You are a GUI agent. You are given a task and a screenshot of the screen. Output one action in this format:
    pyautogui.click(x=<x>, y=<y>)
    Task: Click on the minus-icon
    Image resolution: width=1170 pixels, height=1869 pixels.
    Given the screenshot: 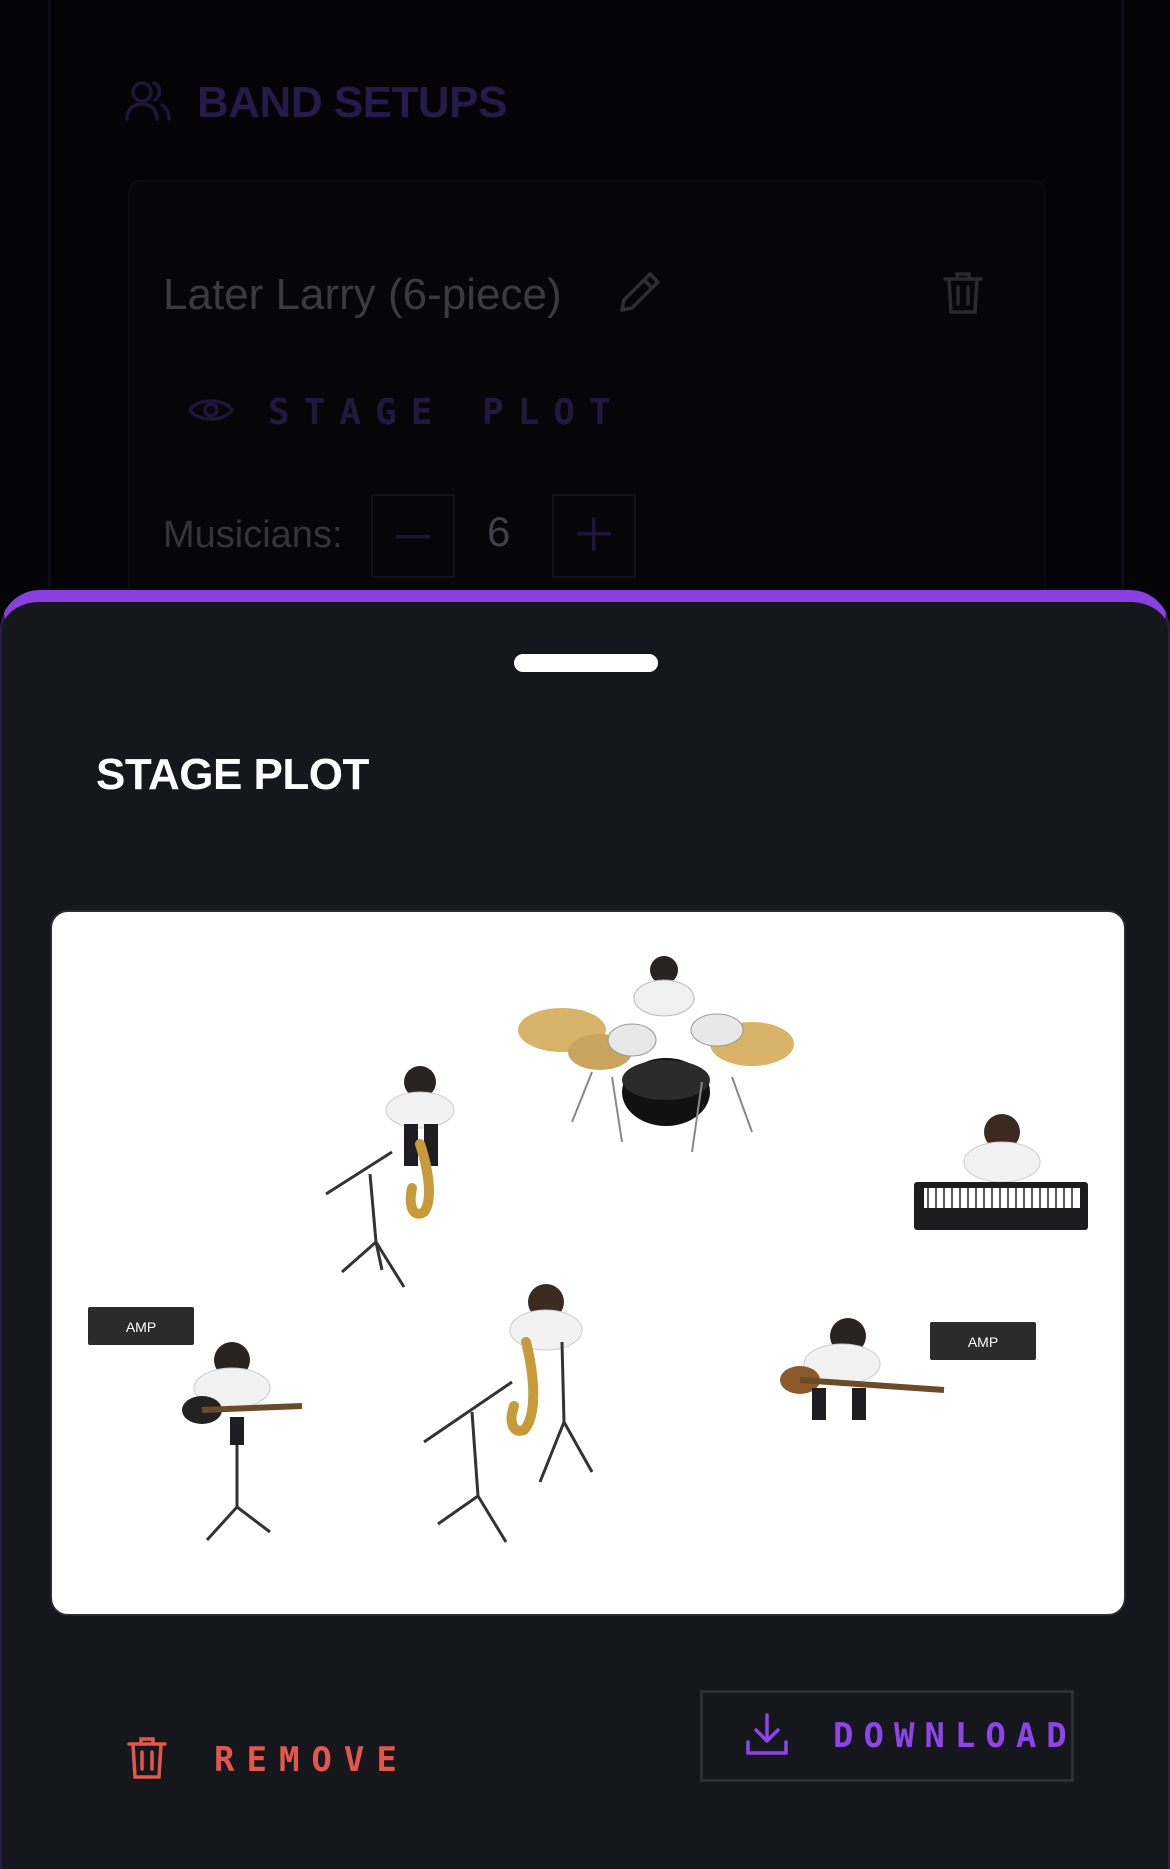 What is the action you would take?
    pyautogui.click(x=413, y=536)
    